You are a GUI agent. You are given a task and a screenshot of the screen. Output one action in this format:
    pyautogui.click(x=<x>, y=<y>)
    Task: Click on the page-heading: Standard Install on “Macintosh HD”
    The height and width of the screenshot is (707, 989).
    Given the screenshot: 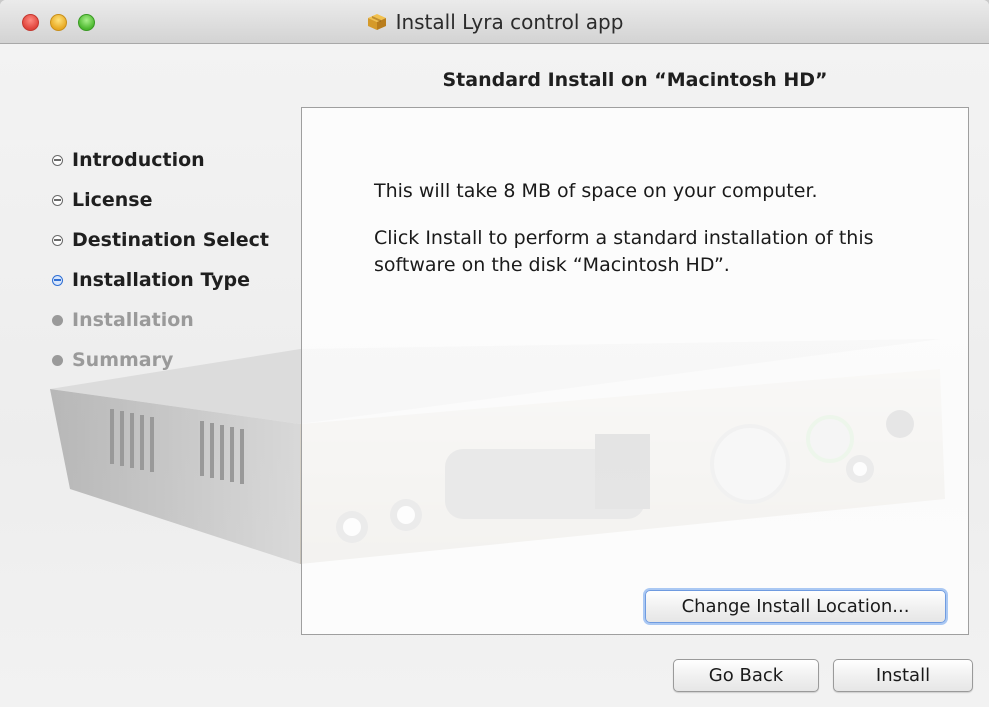 What is the action you would take?
    pyautogui.click(x=635, y=80)
    